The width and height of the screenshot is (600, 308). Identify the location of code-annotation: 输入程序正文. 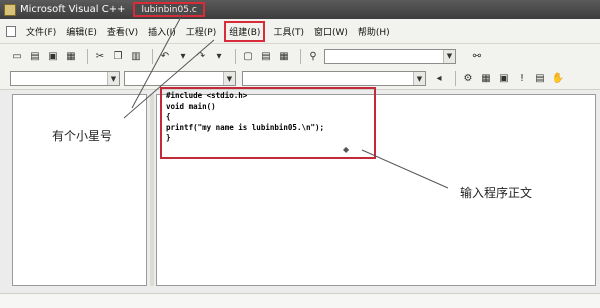
(496, 193).